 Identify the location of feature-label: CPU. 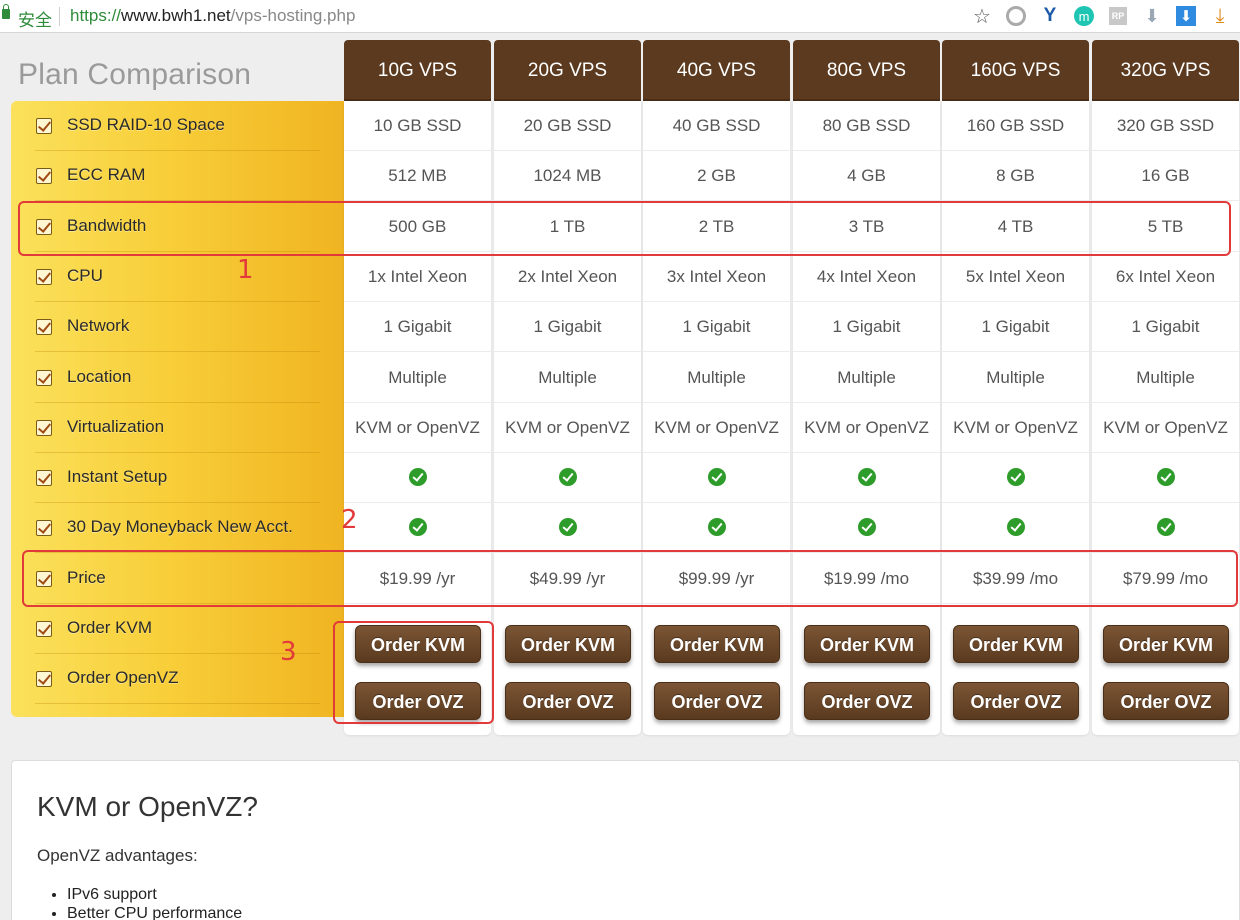
(85, 275).